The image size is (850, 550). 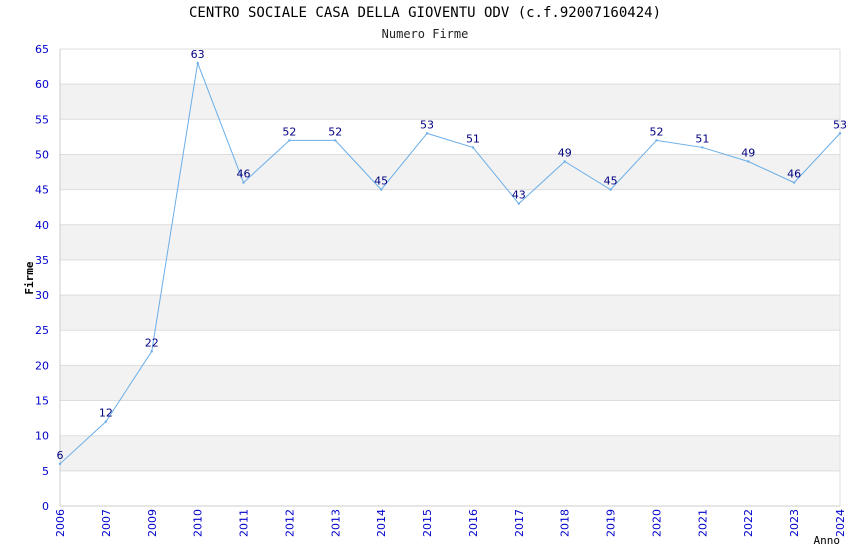 What do you see at coordinates (45, 506) in the screenshot?
I see `y-tick-label: 0` at bounding box center [45, 506].